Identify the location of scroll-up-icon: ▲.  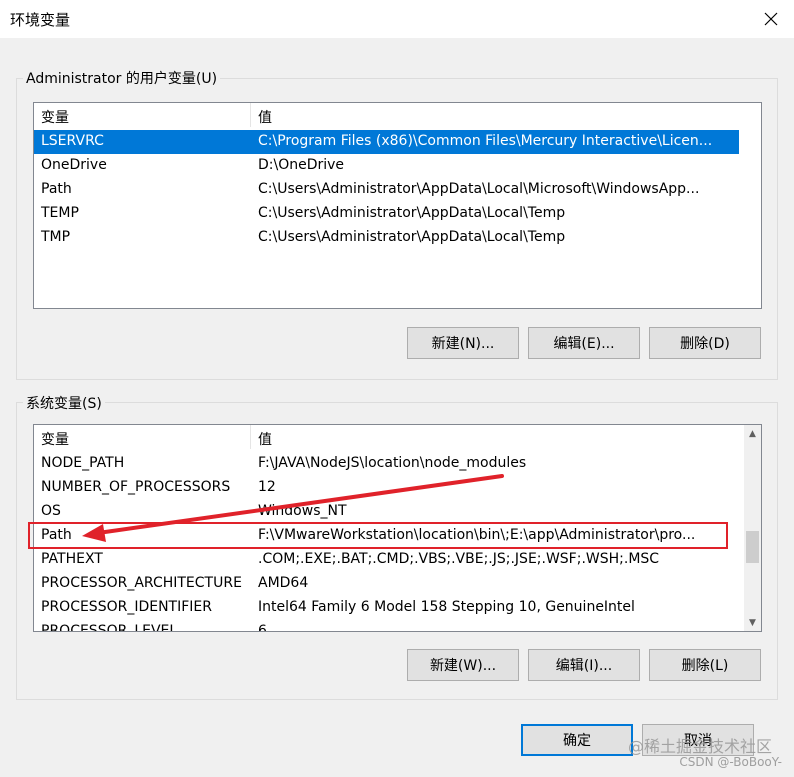
(752, 433).